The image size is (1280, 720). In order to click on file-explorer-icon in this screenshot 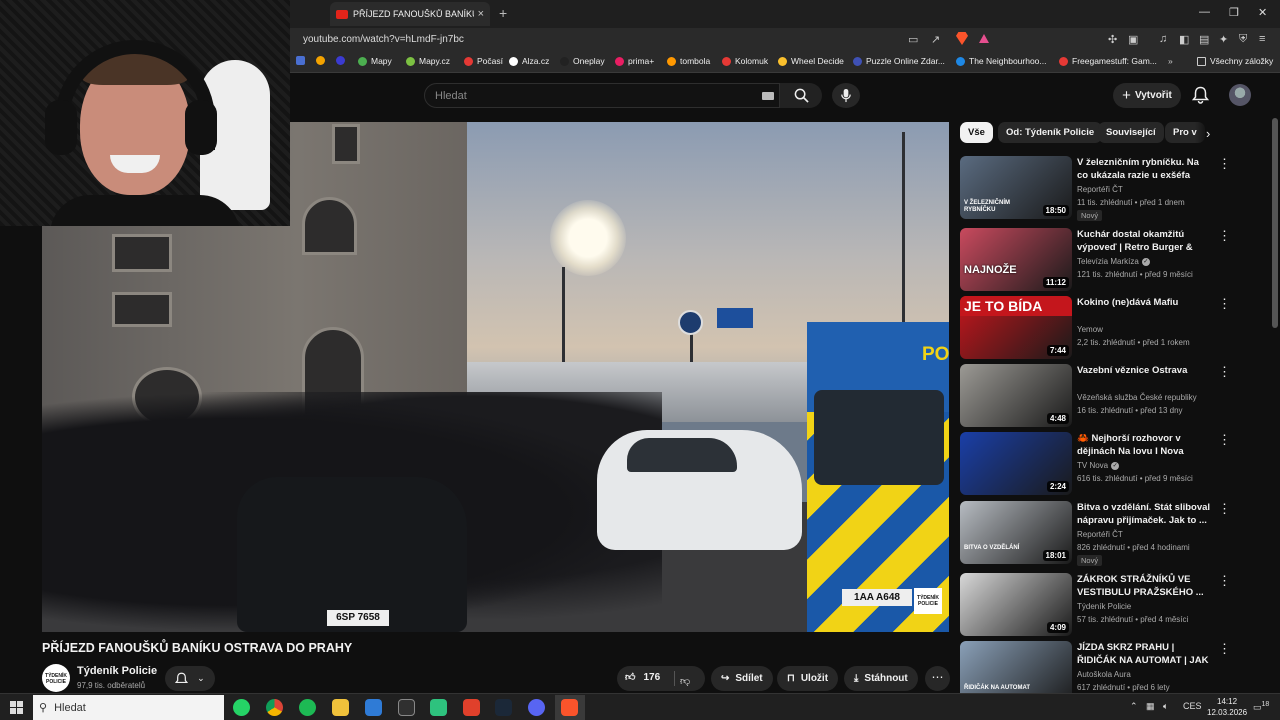, I will do `click(340, 707)`.